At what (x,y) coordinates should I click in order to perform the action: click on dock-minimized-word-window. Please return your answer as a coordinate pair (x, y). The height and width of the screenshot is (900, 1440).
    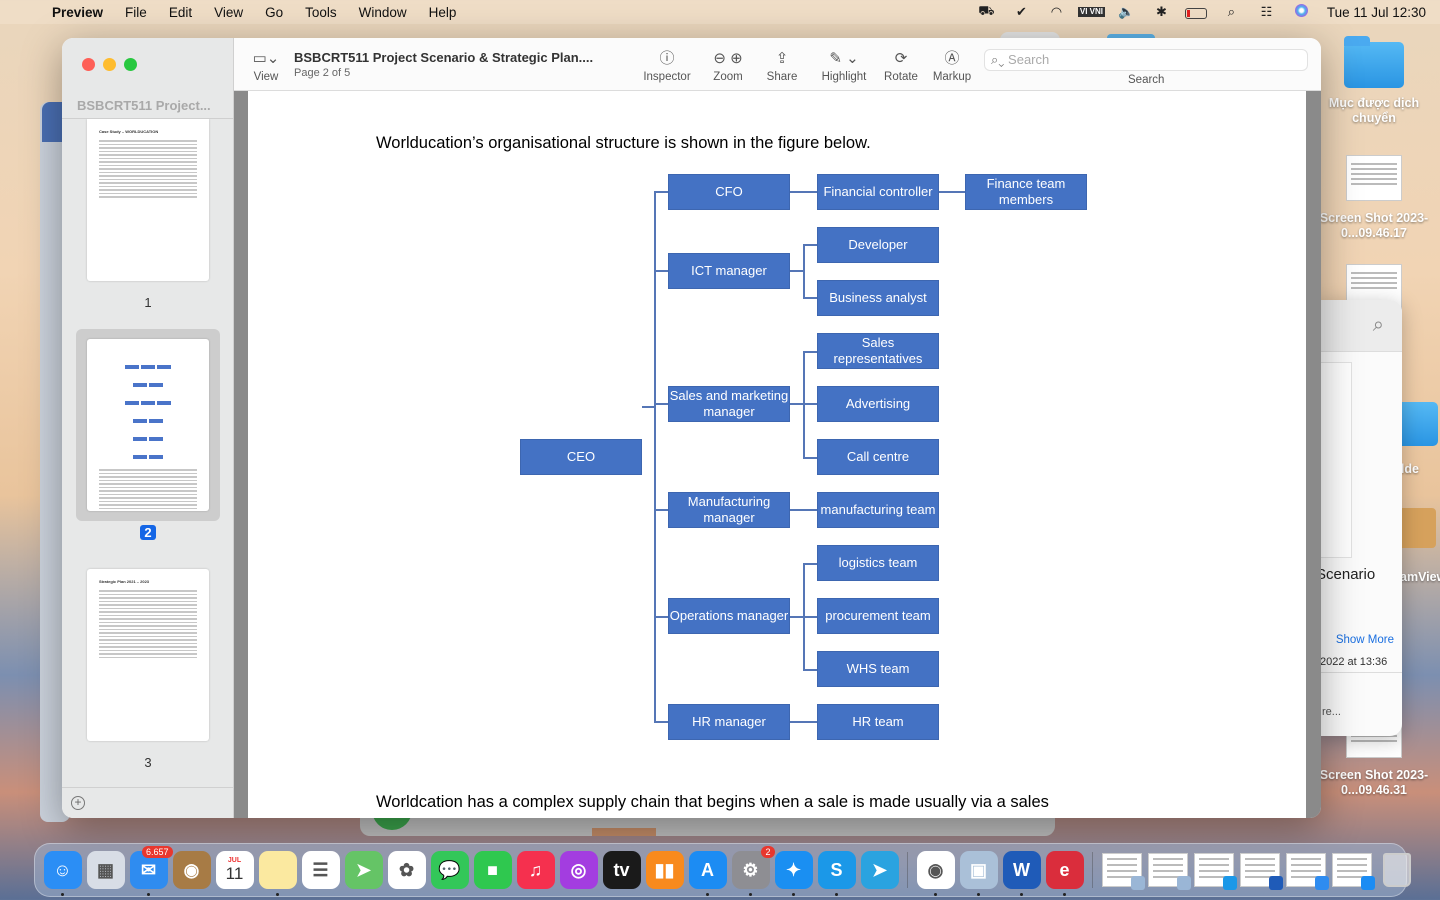
    Looking at the image, I should click on (1261, 871).